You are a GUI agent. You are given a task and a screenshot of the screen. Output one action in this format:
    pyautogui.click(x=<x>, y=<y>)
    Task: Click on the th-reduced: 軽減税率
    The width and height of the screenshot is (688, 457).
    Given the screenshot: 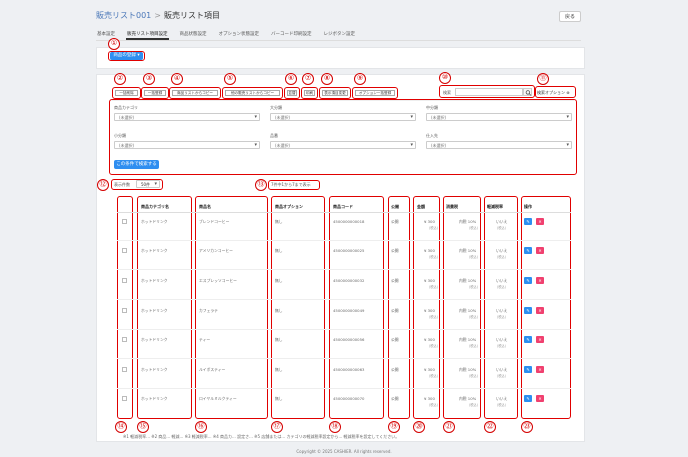 What is the action you would take?
    pyautogui.click(x=495, y=206)
    